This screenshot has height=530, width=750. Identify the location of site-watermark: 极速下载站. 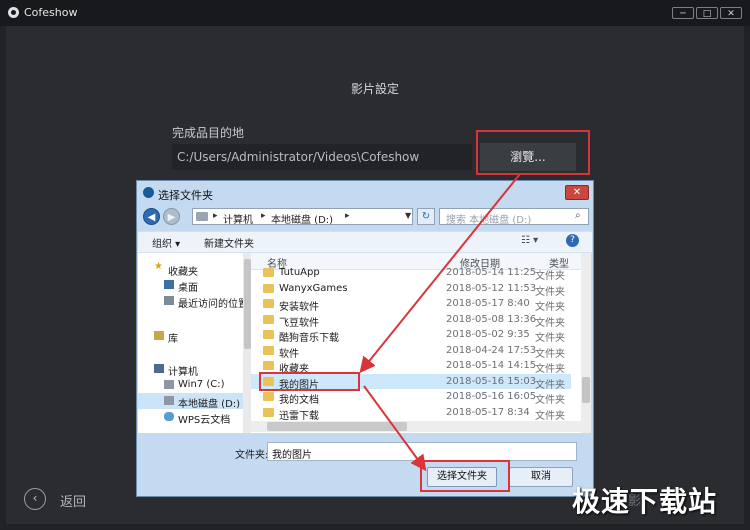
(645, 501).